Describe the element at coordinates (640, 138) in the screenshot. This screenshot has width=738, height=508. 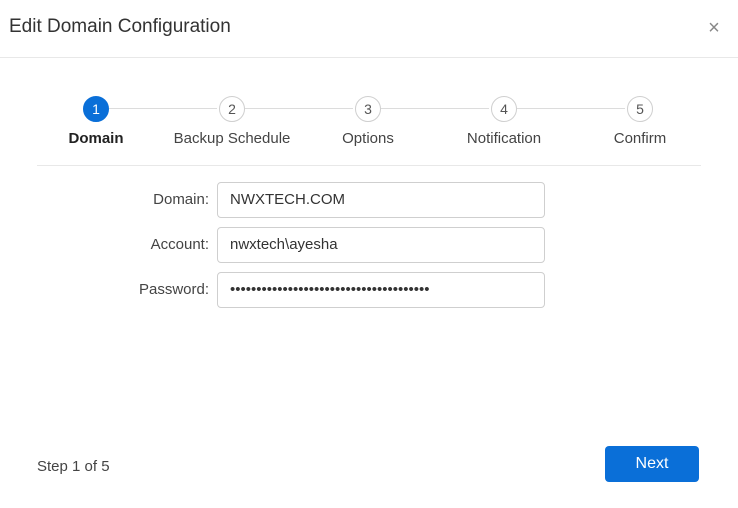
I see `step-label: Confirm` at that location.